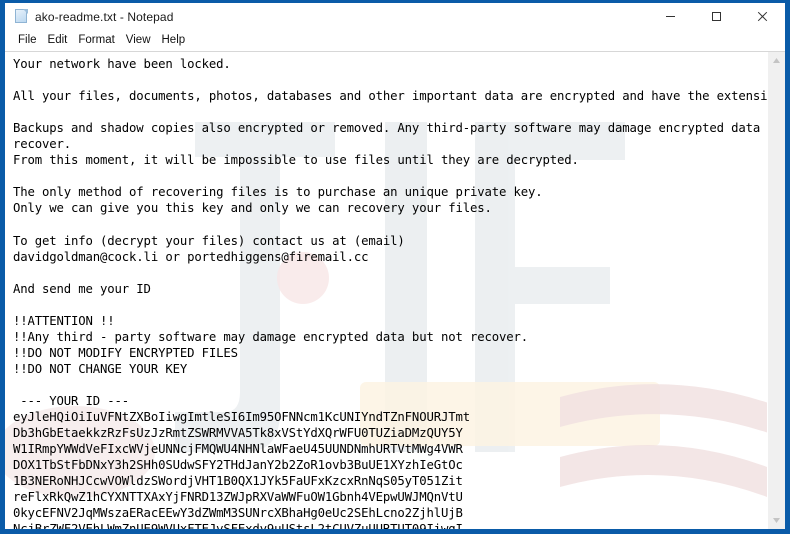 The image size is (790, 534). I want to click on menu-item-edit: Edit, so click(58, 40).